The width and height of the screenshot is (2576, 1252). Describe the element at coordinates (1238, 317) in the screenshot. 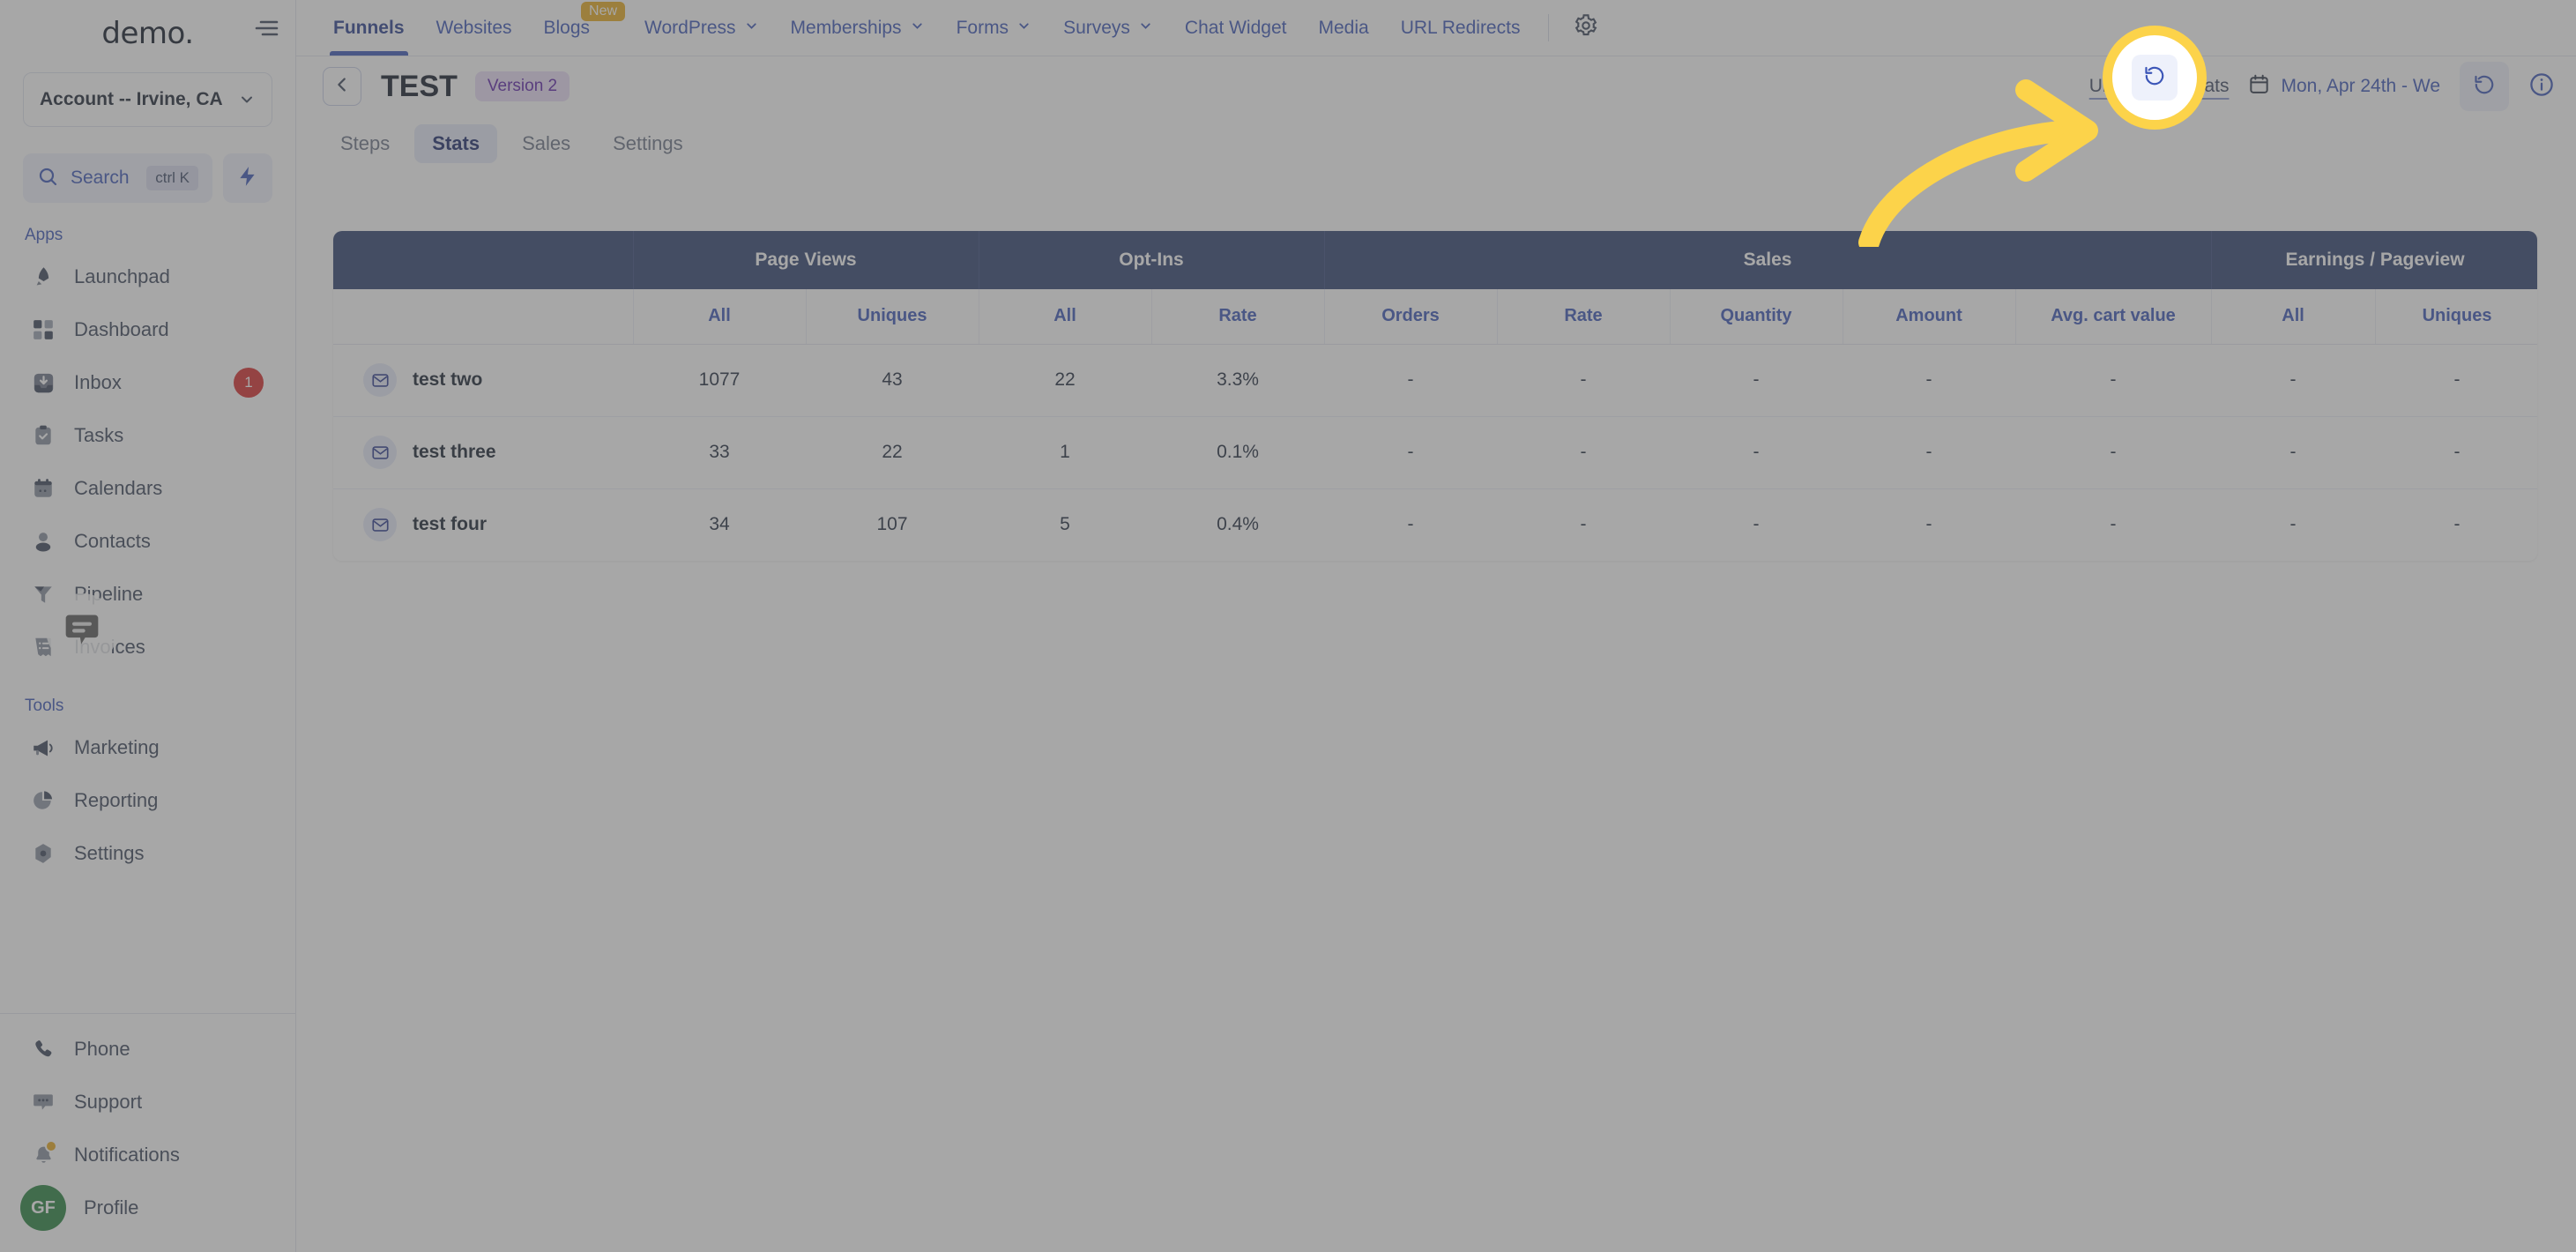

I see `col-header-optins-rate: Rate` at that location.